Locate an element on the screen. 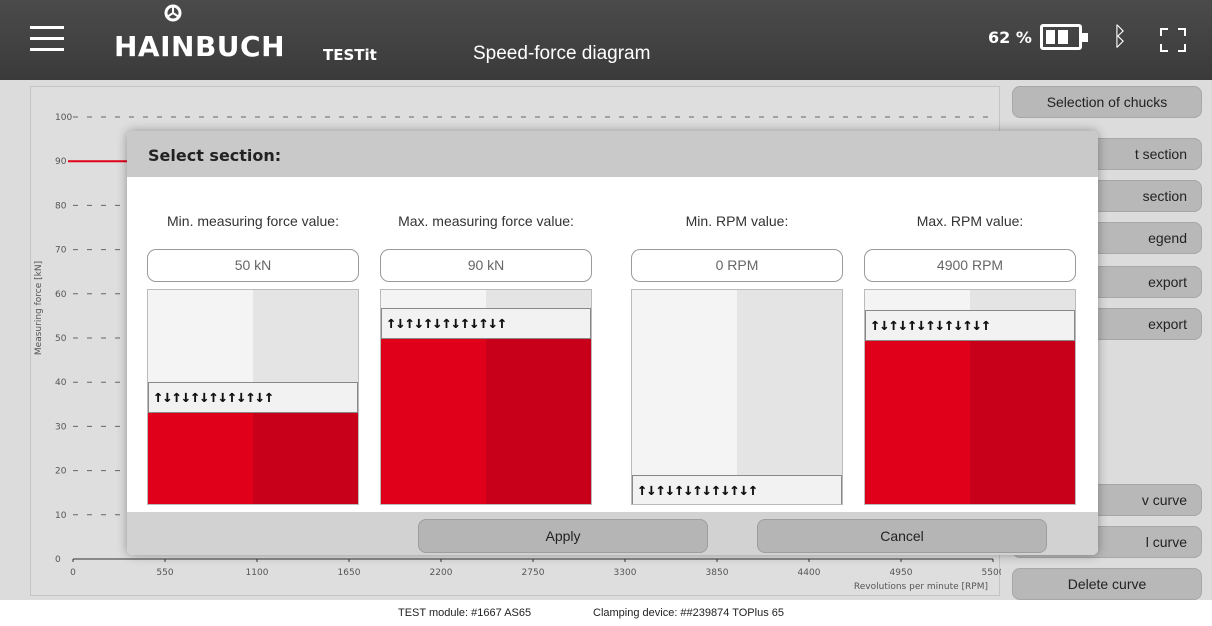 The height and width of the screenshot is (626, 1212). battery-icon is located at coordinates (1064, 37).